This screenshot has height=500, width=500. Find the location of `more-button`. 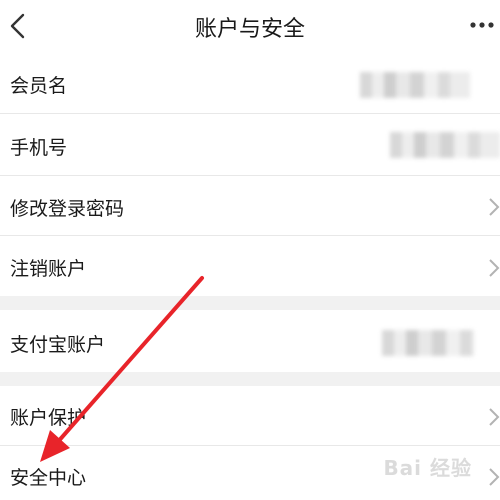

more-button is located at coordinates (482, 25).